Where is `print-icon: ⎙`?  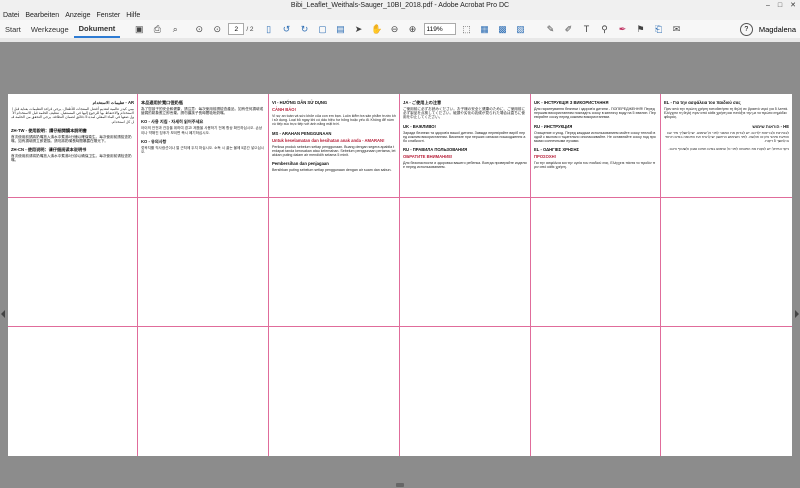 print-icon: ⎙ is located at coordinates (157, 29).